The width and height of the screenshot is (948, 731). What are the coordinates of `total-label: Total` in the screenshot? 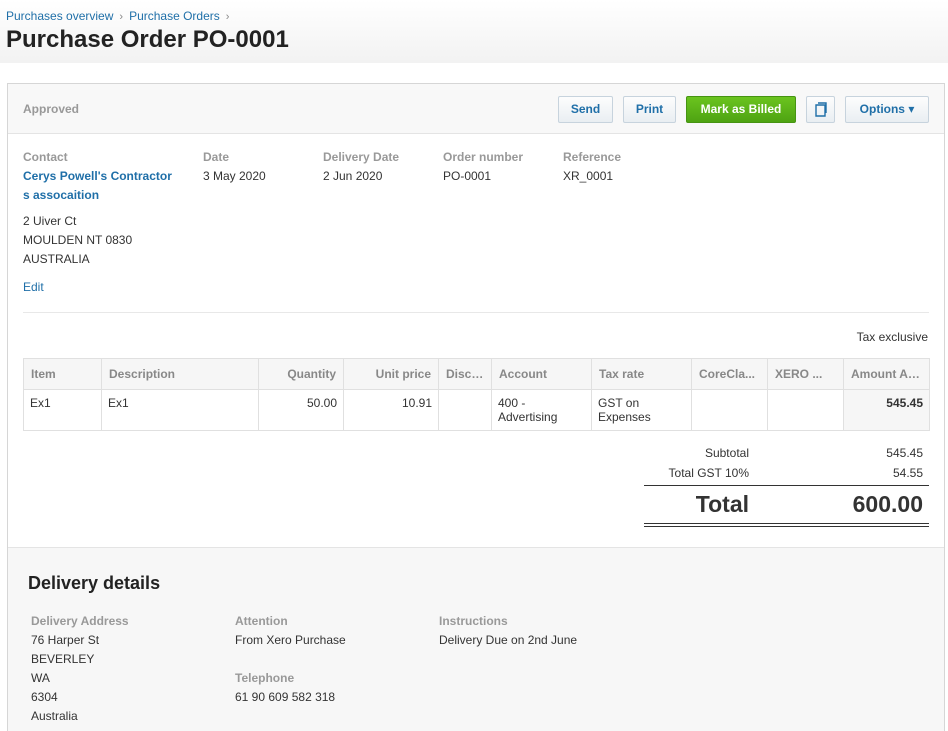 It's located at (722, 504).